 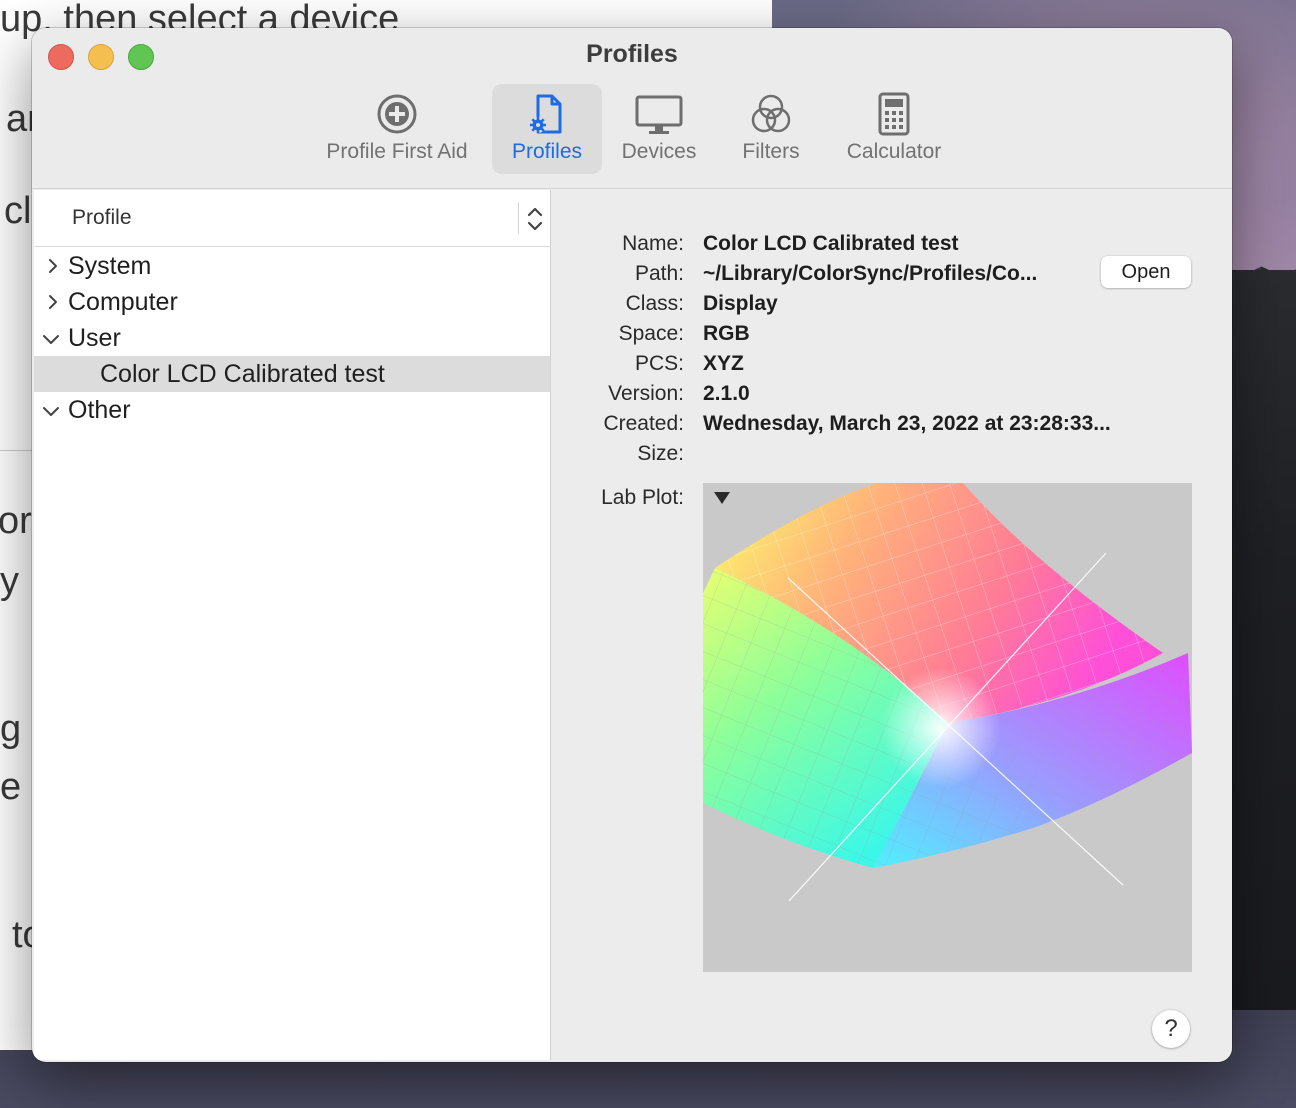 I want to click on toolbar-label: Filters, so click(x=771, y=151).